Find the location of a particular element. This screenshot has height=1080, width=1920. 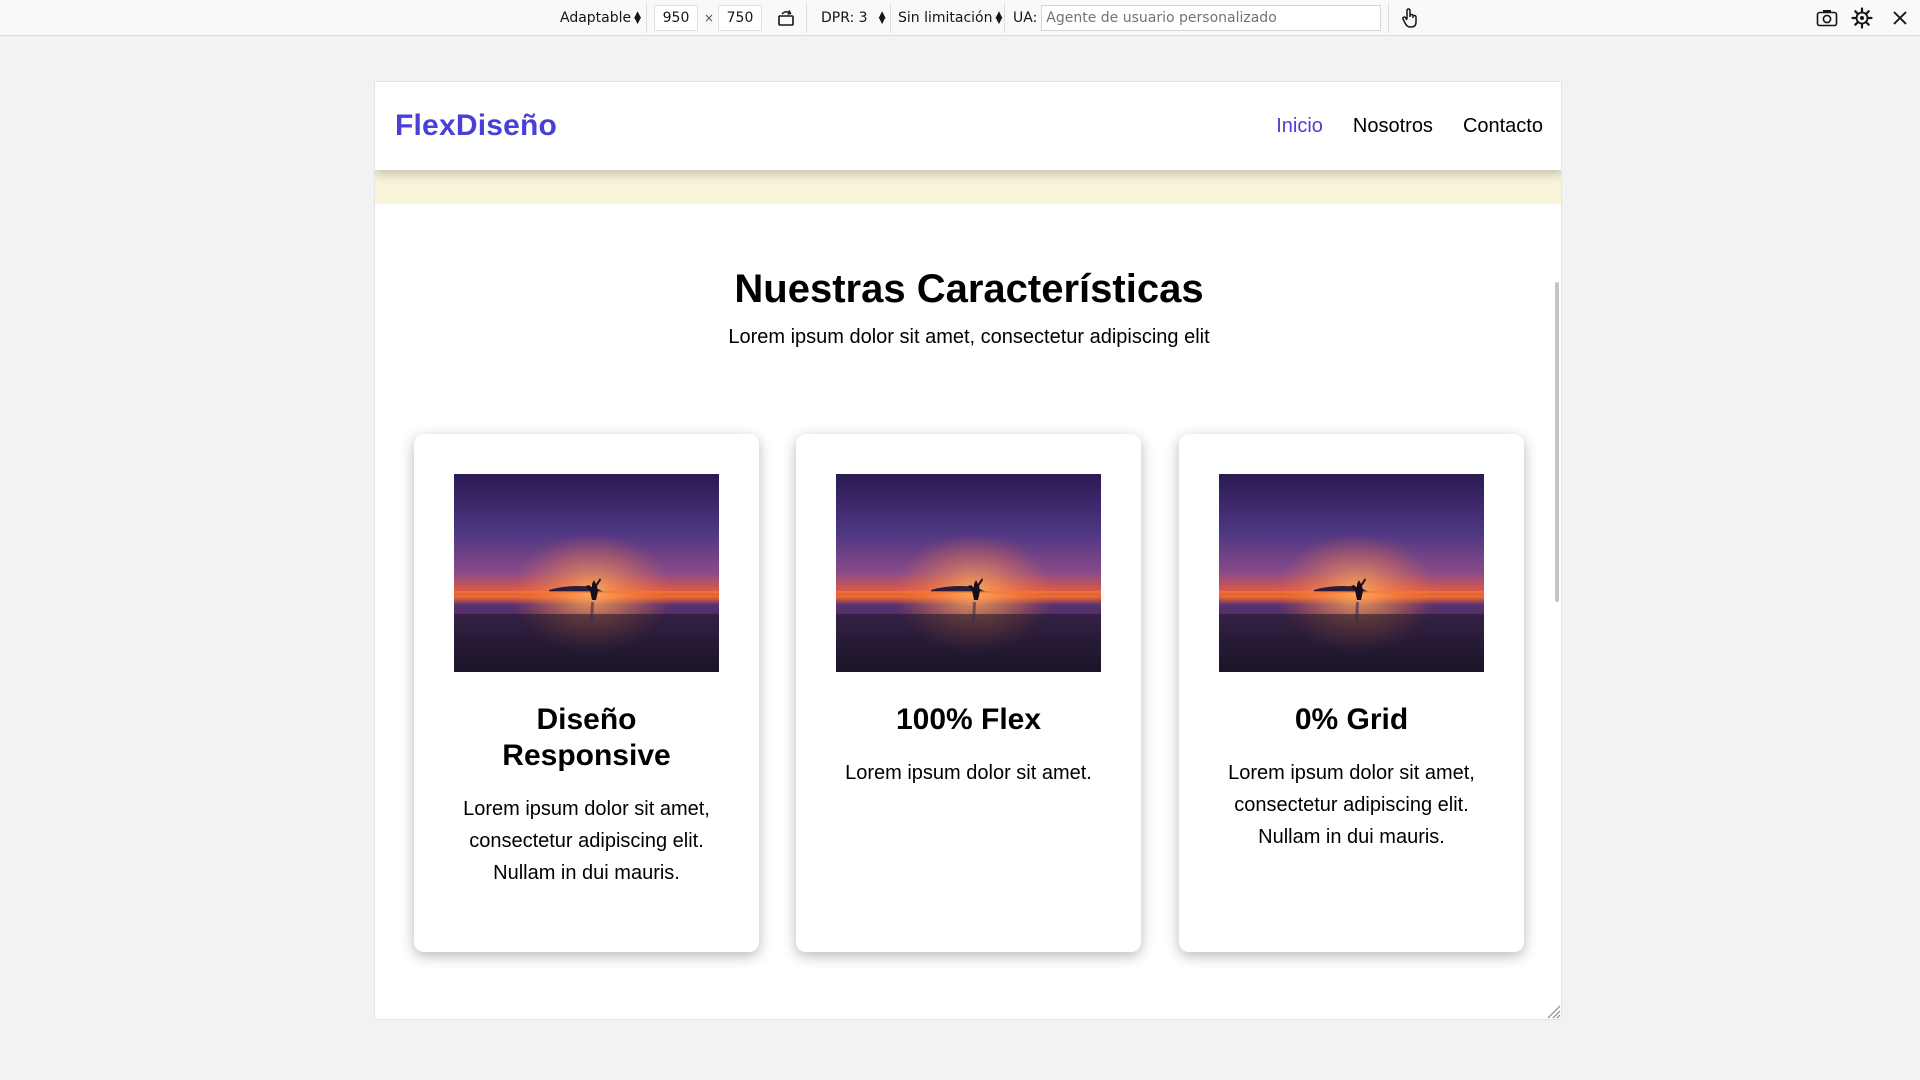

resize-grip-icon is located at coordinates (1553, 1011).